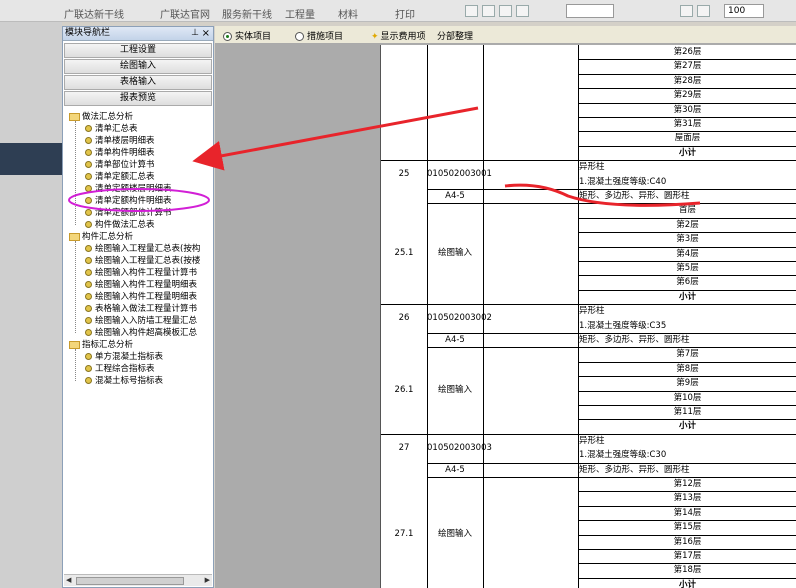 Image resolution: width=796 pixels, height=588 pixels. I want to click on tree-item-label: 构件做法汇总表, so click(125, 225).